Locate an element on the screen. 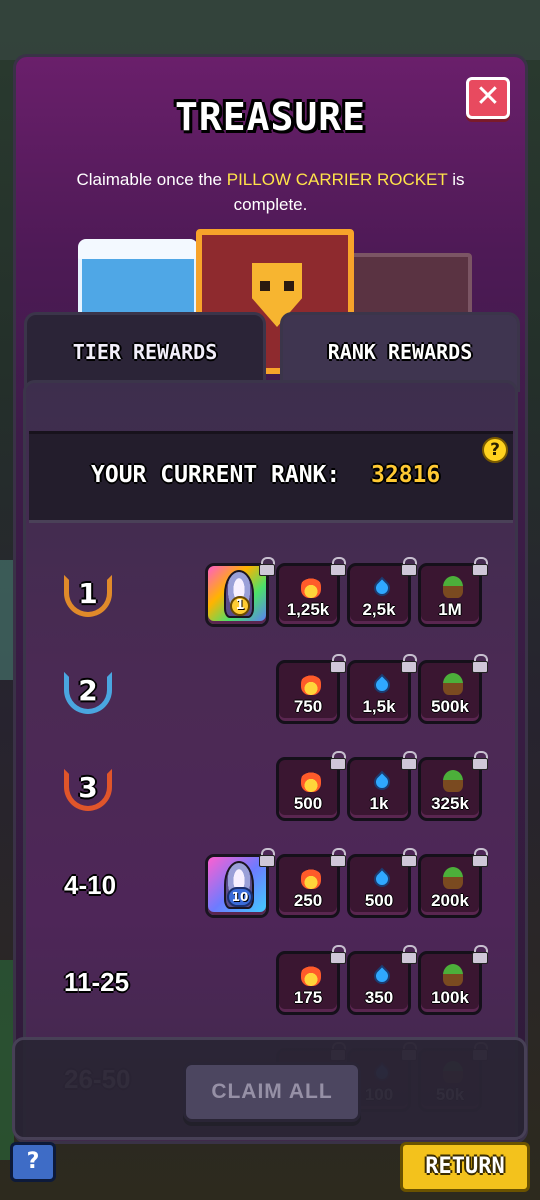  rocket-rank-medal: 10 is located at coordinates (240, 897).